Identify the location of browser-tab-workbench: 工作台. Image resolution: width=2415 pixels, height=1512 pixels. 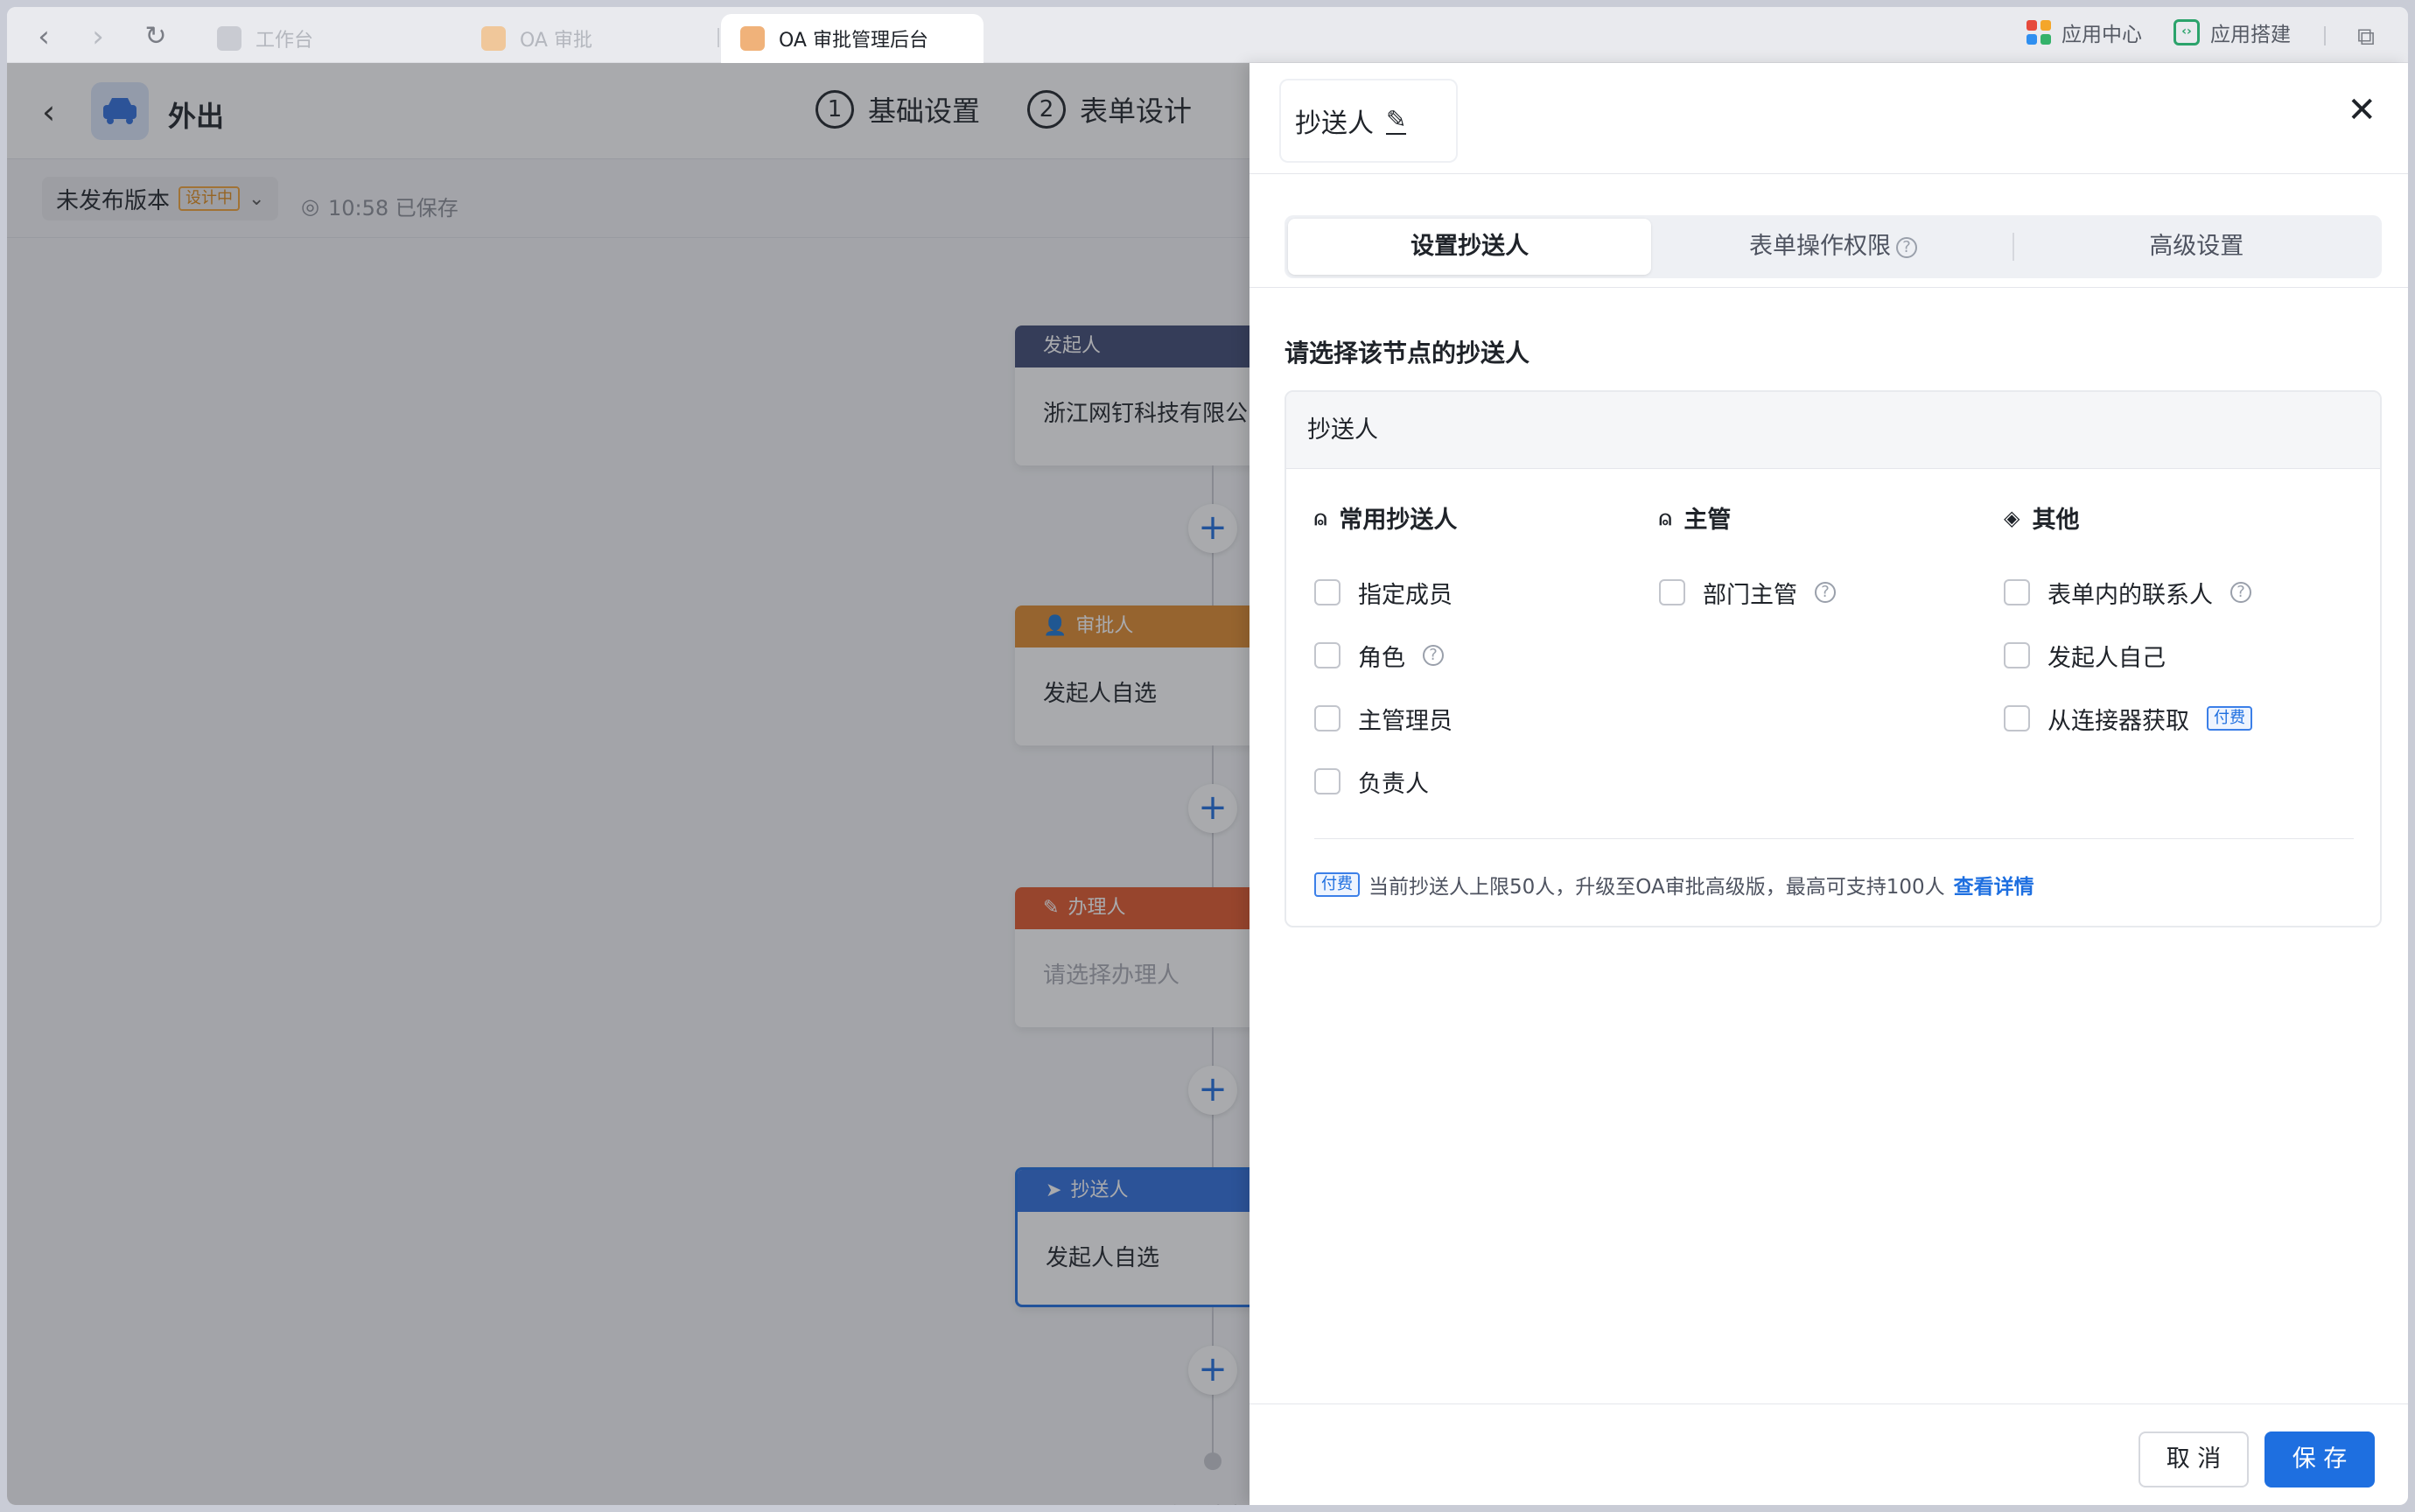
(265, 38).